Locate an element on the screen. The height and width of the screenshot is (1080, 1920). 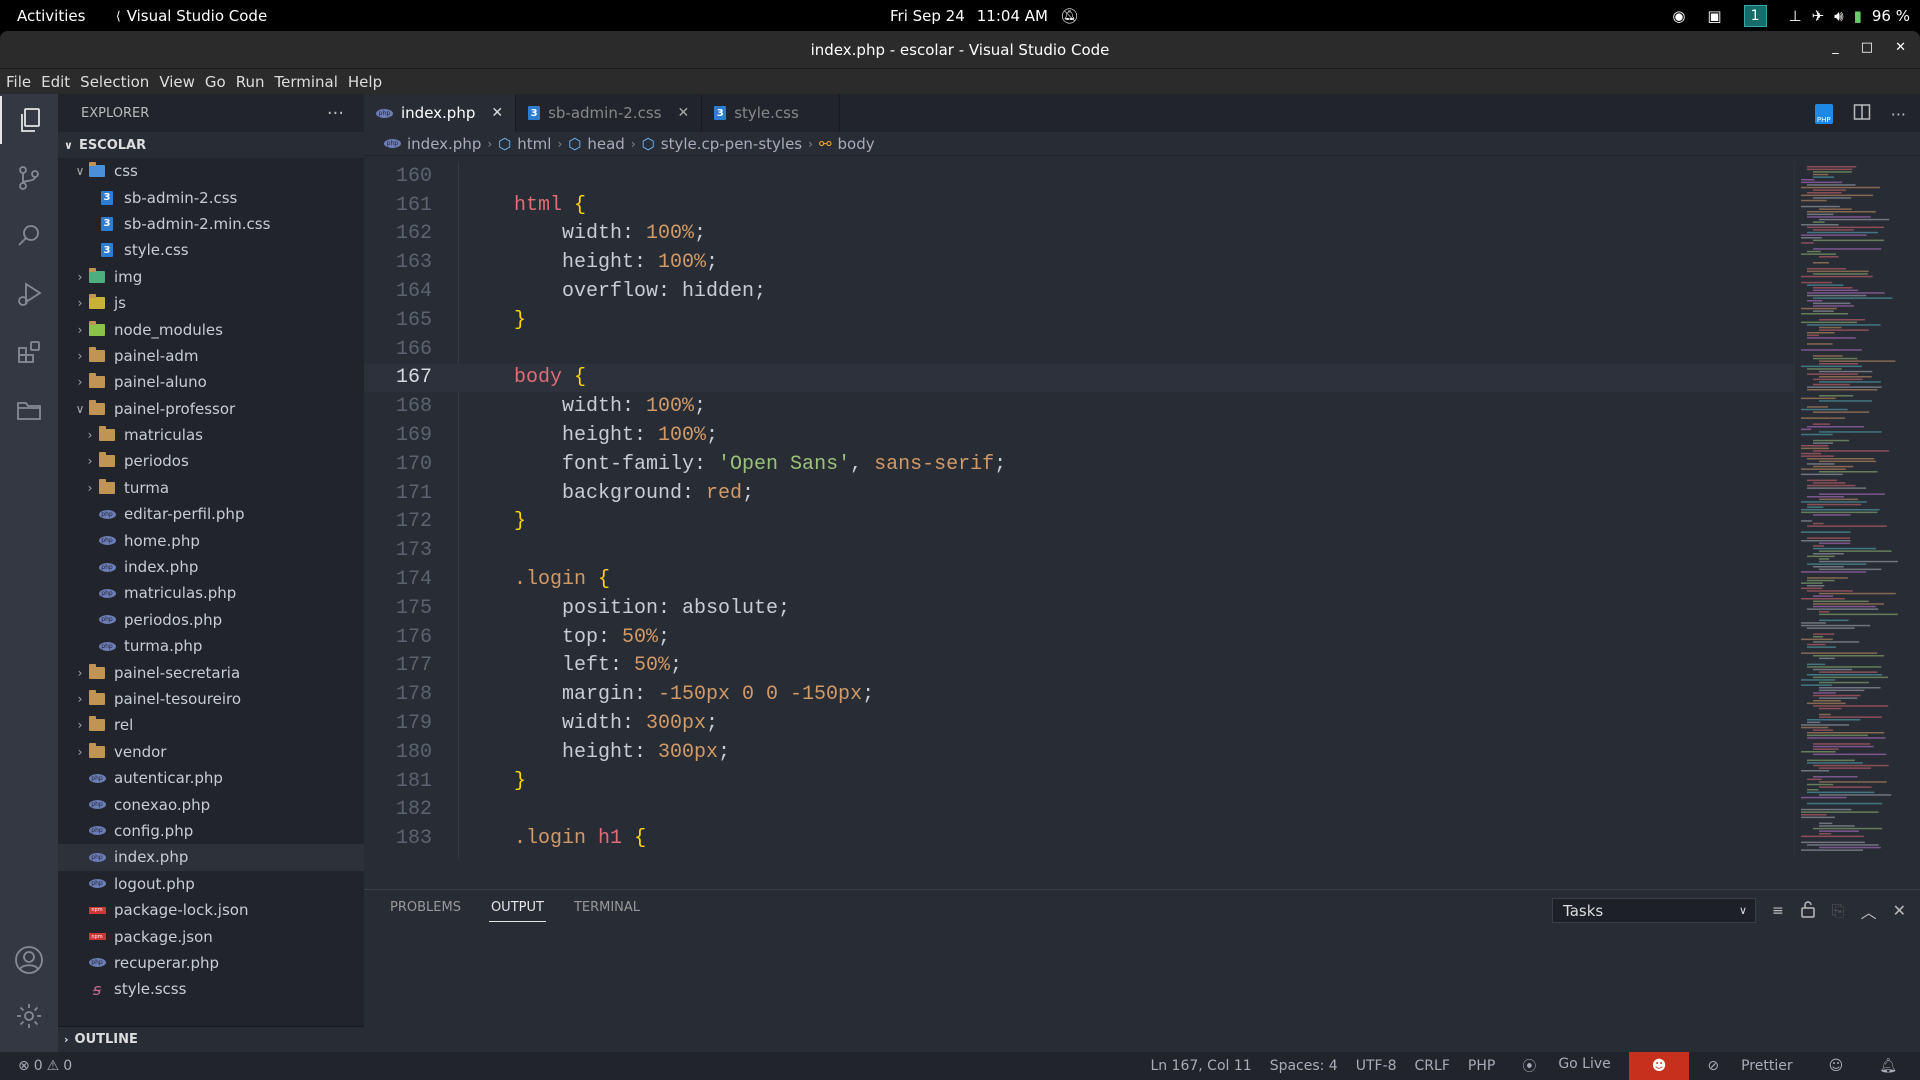
code-line: 180 height: 300px; is located at coordinates (1079, 752).